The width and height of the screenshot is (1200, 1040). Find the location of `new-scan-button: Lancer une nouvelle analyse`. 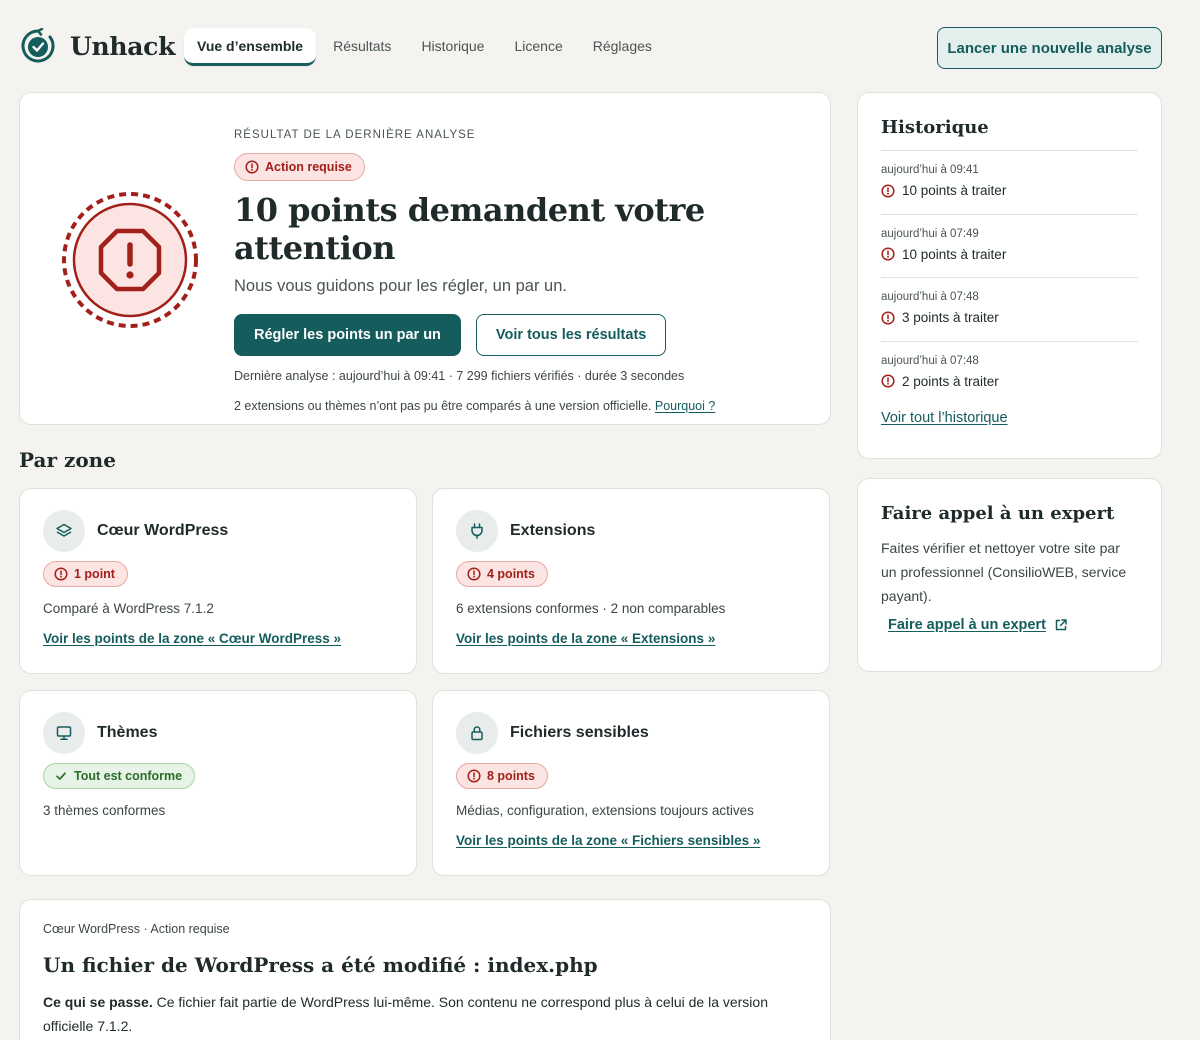

new-scan-button: Lancer une nouvelle analyse is located at coordinates (1049, 48).